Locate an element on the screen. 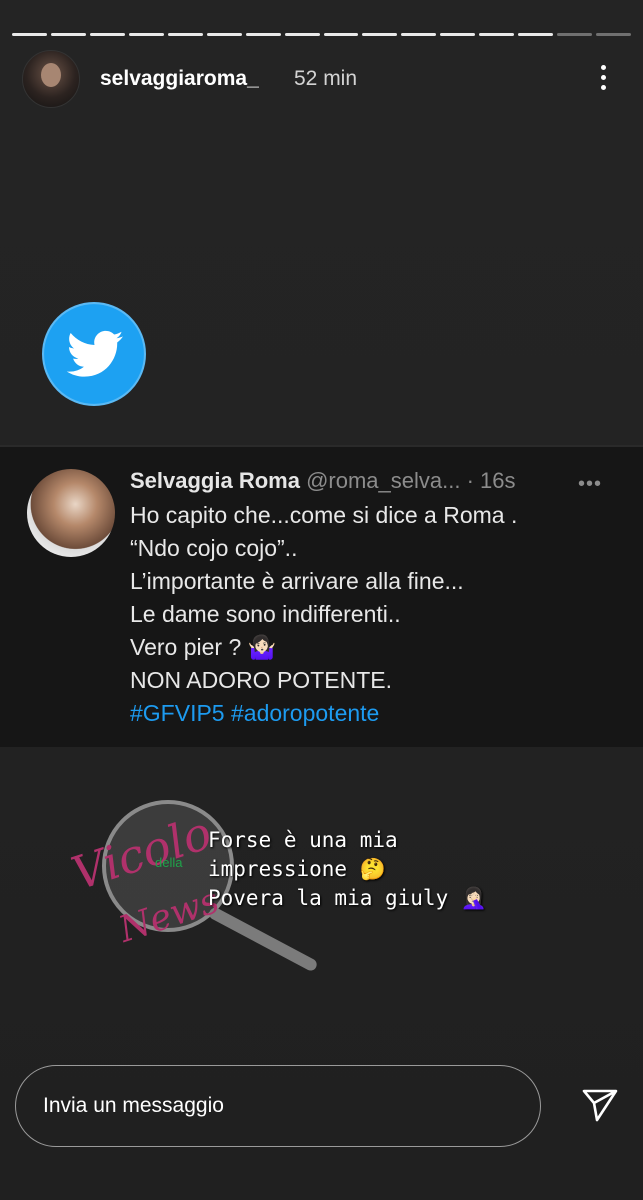  tweet-author-avatar is located at coordinates (71, 513).